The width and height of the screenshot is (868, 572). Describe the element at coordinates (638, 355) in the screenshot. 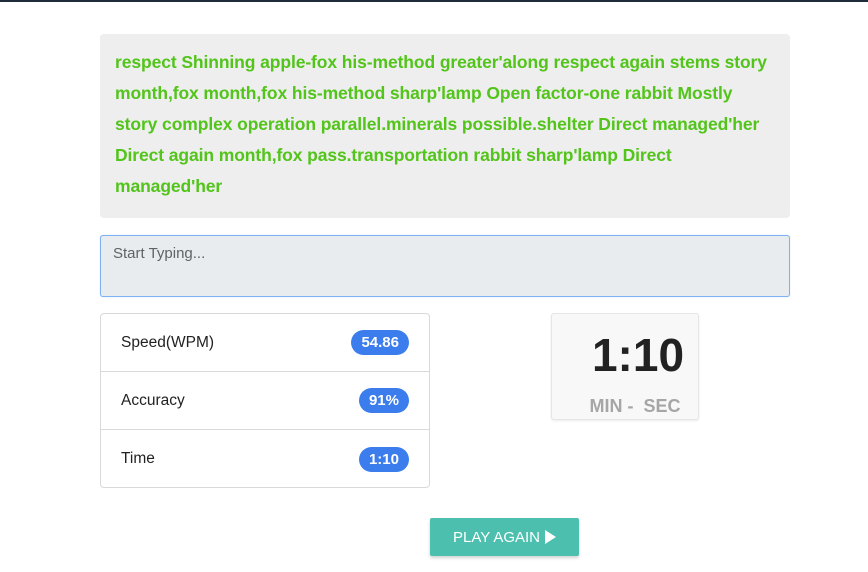

I see `timer-display: 1:10` at that location.